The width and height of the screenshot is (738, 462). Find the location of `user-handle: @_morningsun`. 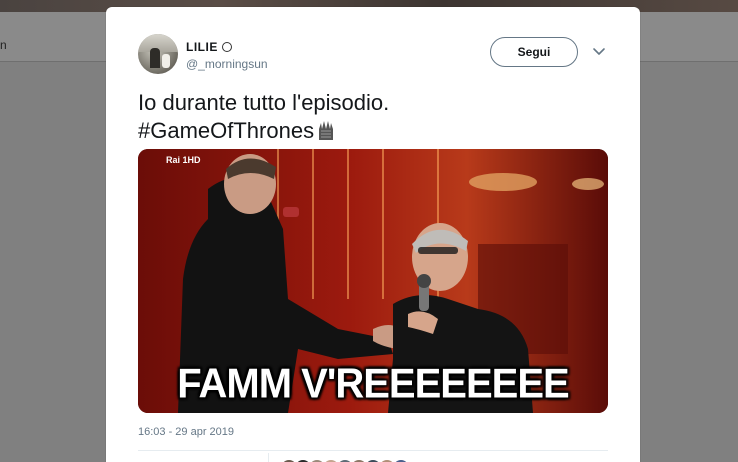

user-handle: @_morningsun is located at coordinates (227, 64).